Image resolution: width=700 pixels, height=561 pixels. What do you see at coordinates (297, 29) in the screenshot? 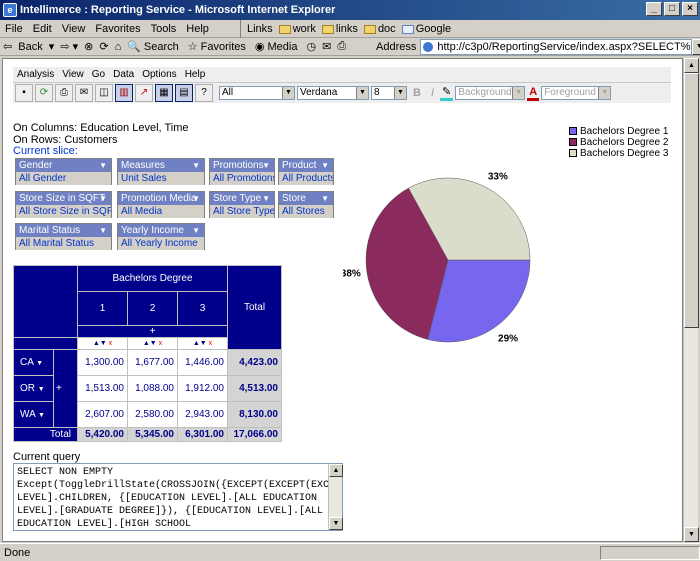
I see `link-work: work` at bounding box center [297, 29].